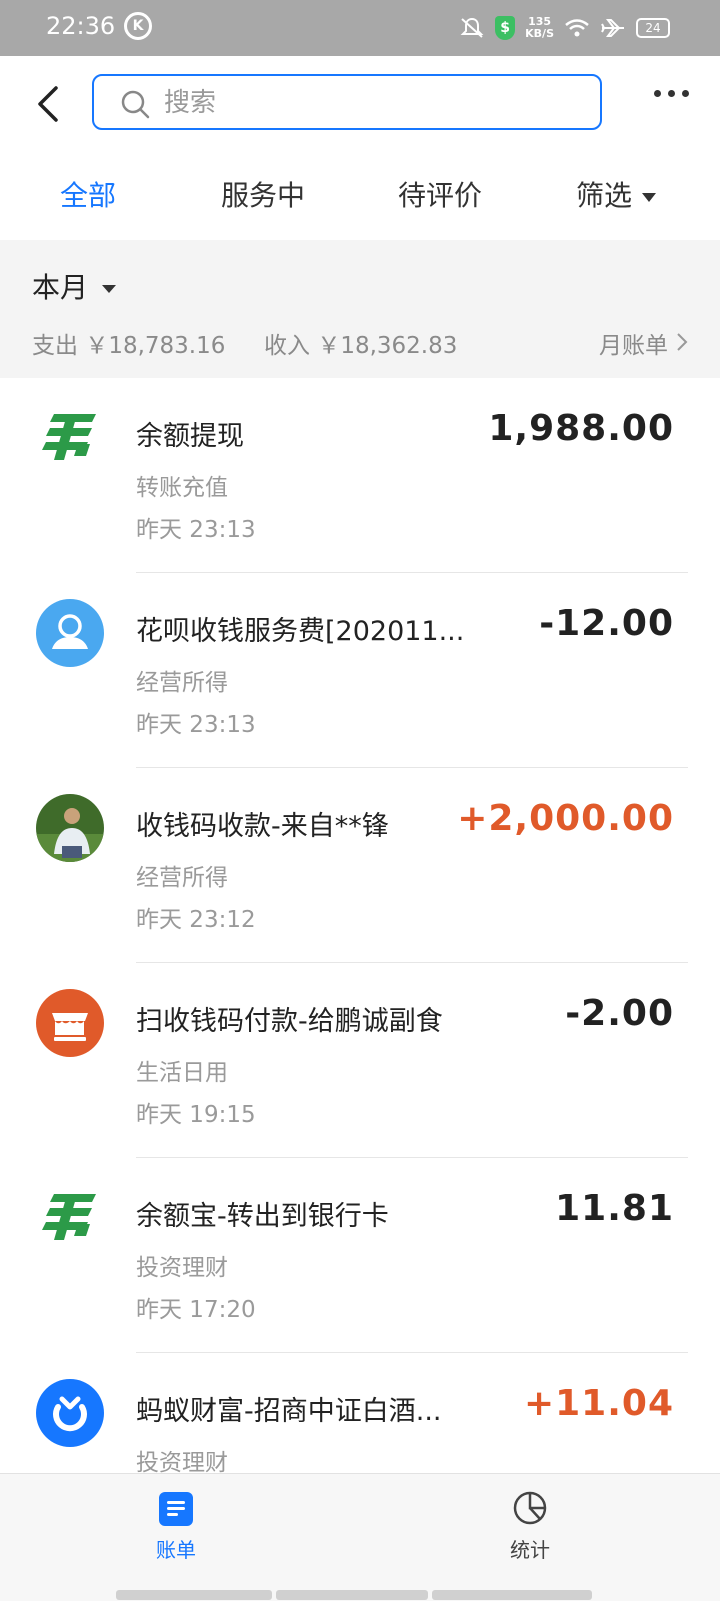 This screenshot has height=1601, width=720. What do you see at coordinates (653, 28) in the screenshot?
I see `battery-icon: 24` at bounding box center [653, 28].